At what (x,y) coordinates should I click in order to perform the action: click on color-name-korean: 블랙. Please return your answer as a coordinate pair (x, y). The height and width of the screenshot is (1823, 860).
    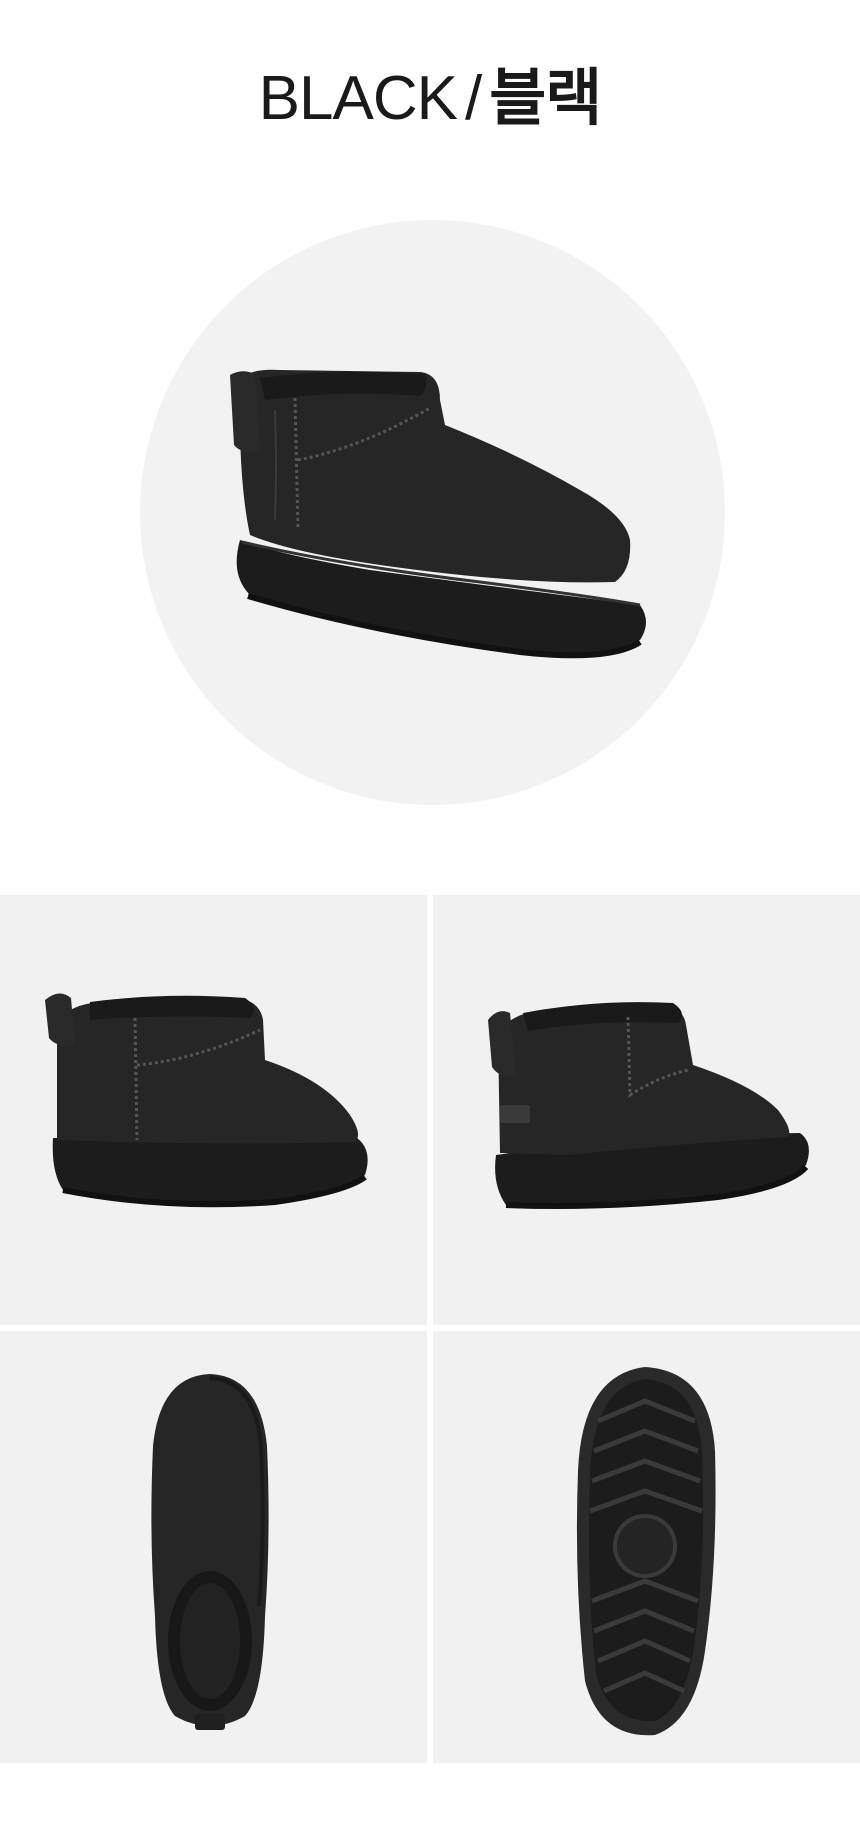
    Looking at the image, I should click on (545, 97).